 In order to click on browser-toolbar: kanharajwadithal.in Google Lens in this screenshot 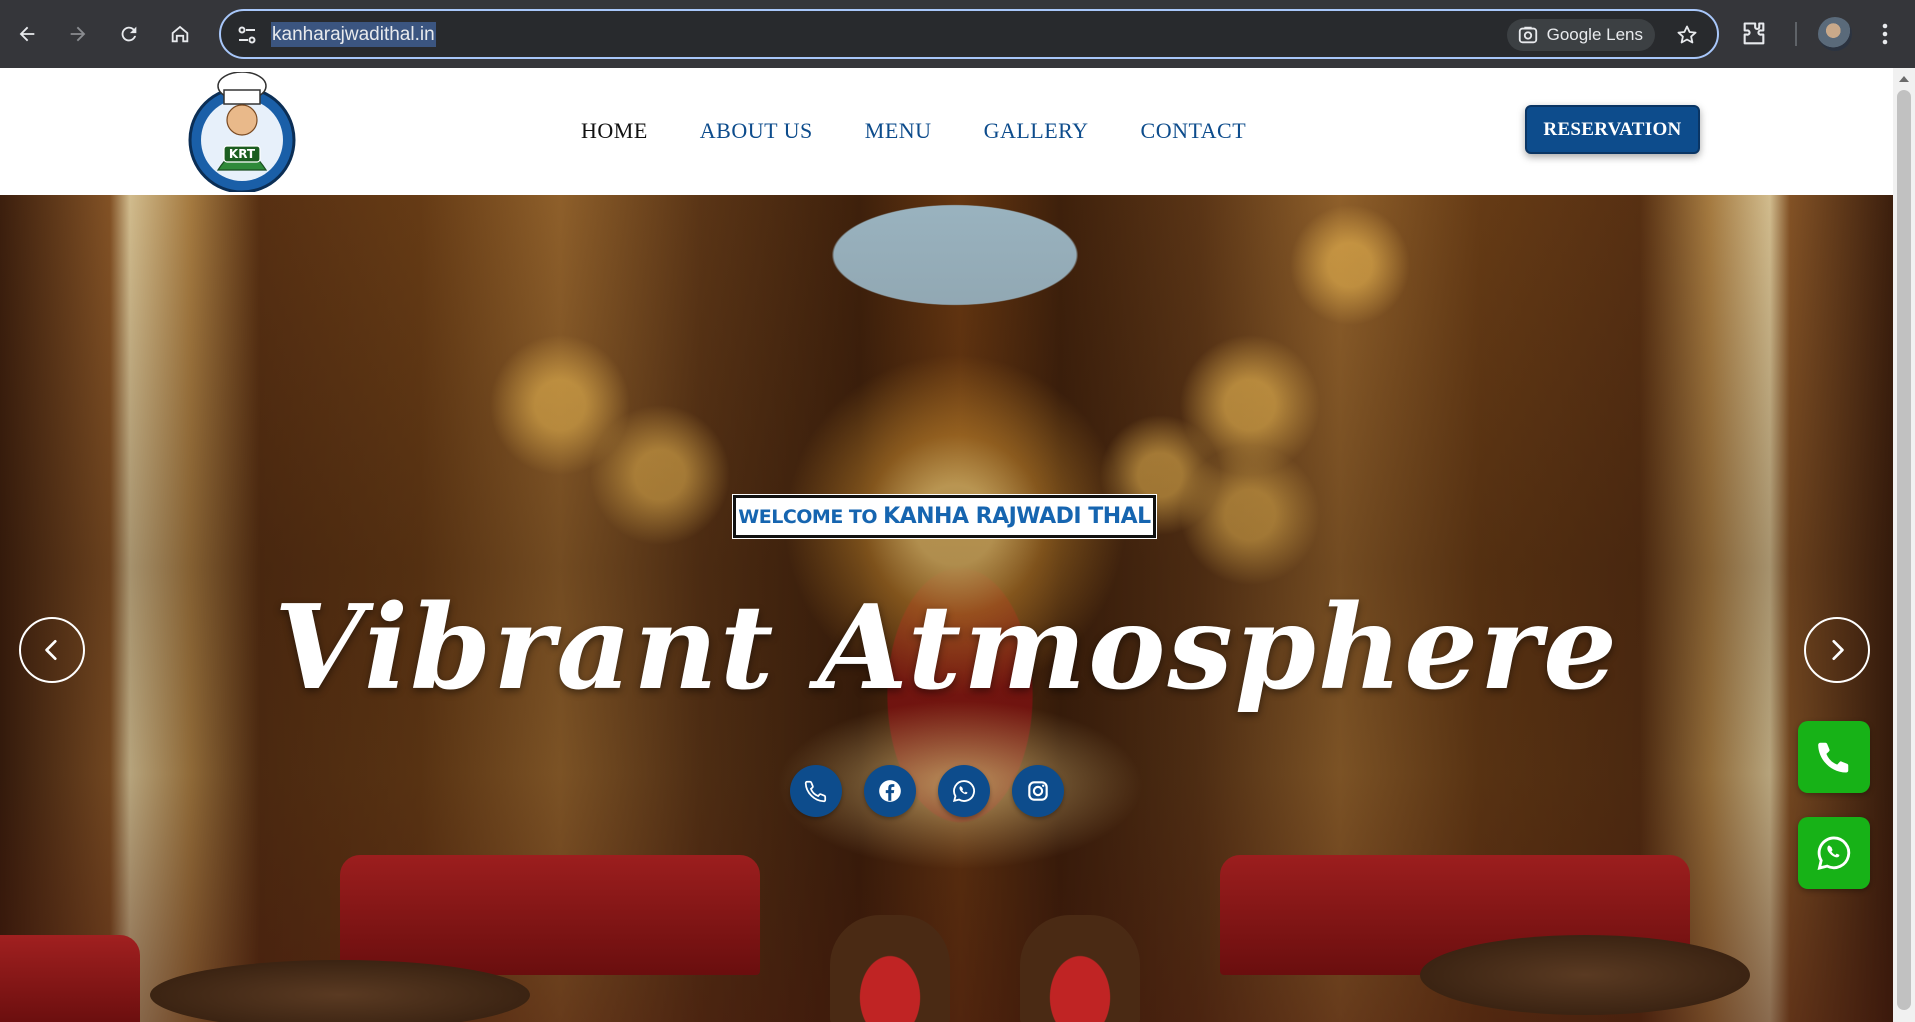, I will do `click(957, 34)`.